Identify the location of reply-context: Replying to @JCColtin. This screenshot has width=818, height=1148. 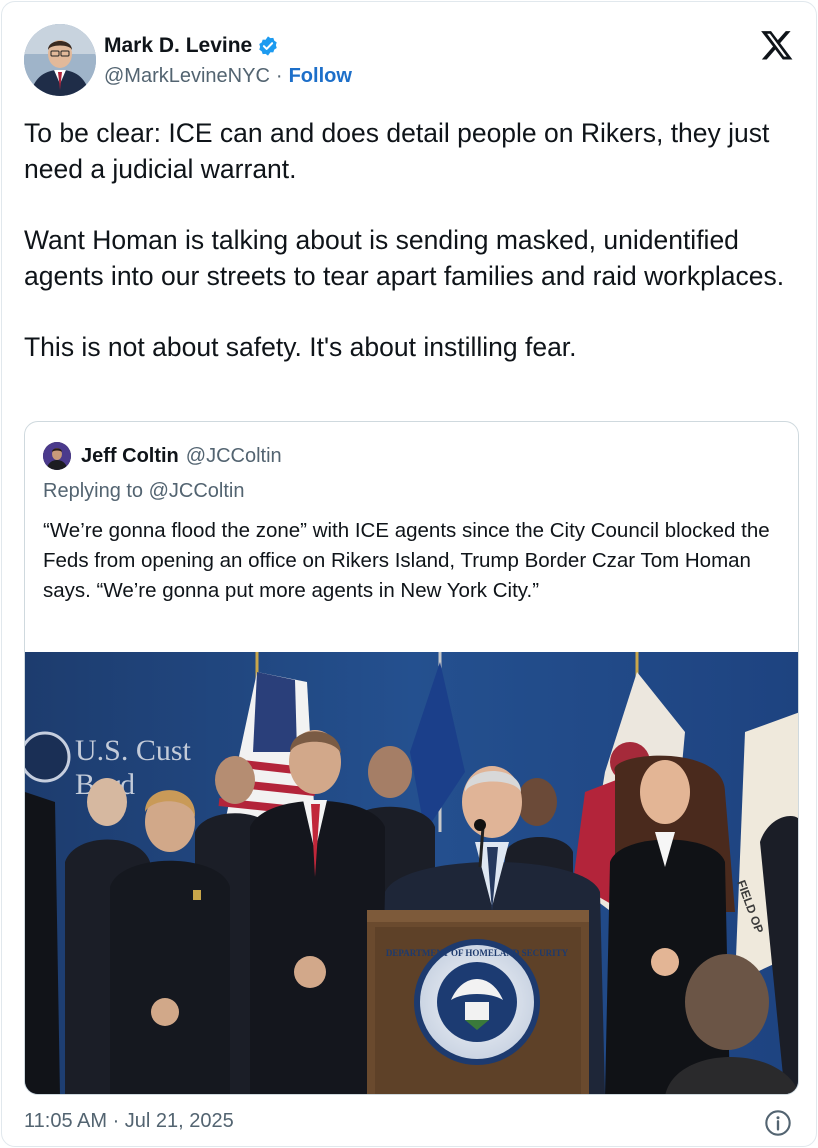
(144, 491).